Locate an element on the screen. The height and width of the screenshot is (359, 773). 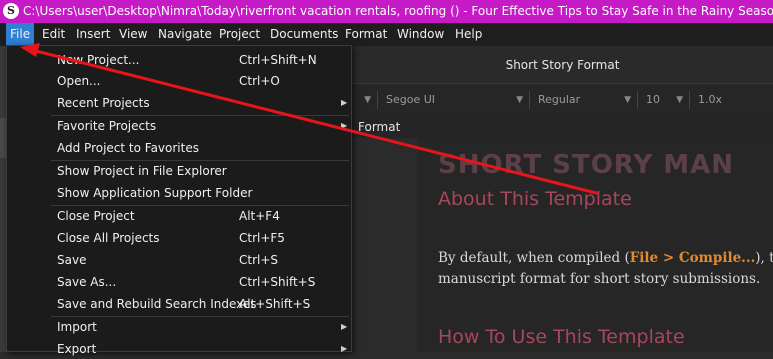
menu-help: Help is located at coordinates (468, 34).